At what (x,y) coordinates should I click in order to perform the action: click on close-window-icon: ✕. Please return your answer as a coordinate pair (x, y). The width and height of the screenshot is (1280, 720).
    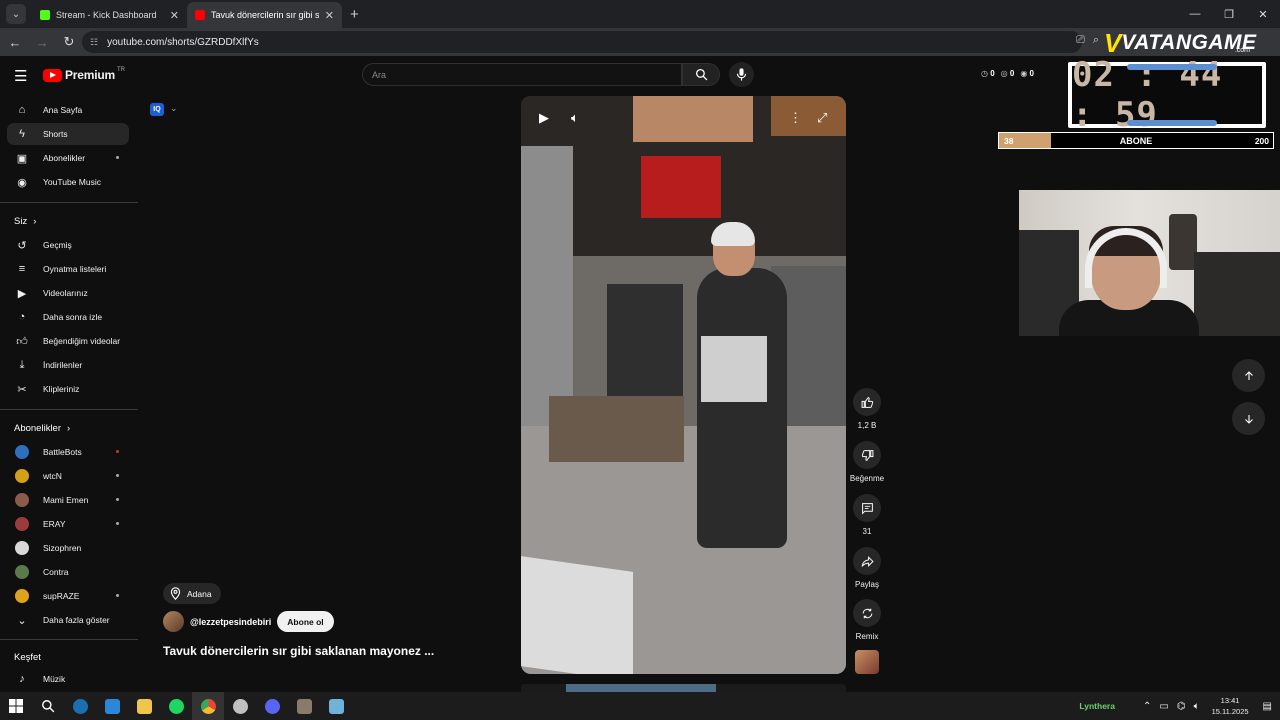
    Looking at the image, I should click on (1263, 14).